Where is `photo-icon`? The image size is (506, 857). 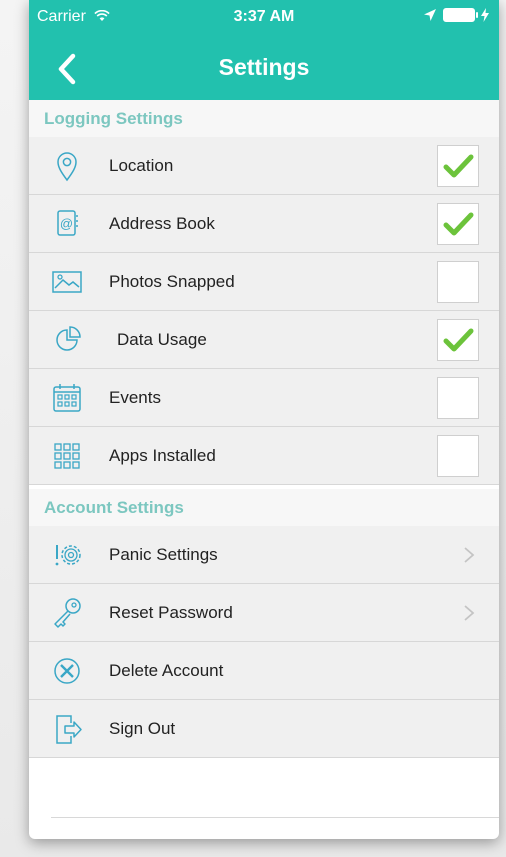
photo-icon is located at coordinates (67, 282).